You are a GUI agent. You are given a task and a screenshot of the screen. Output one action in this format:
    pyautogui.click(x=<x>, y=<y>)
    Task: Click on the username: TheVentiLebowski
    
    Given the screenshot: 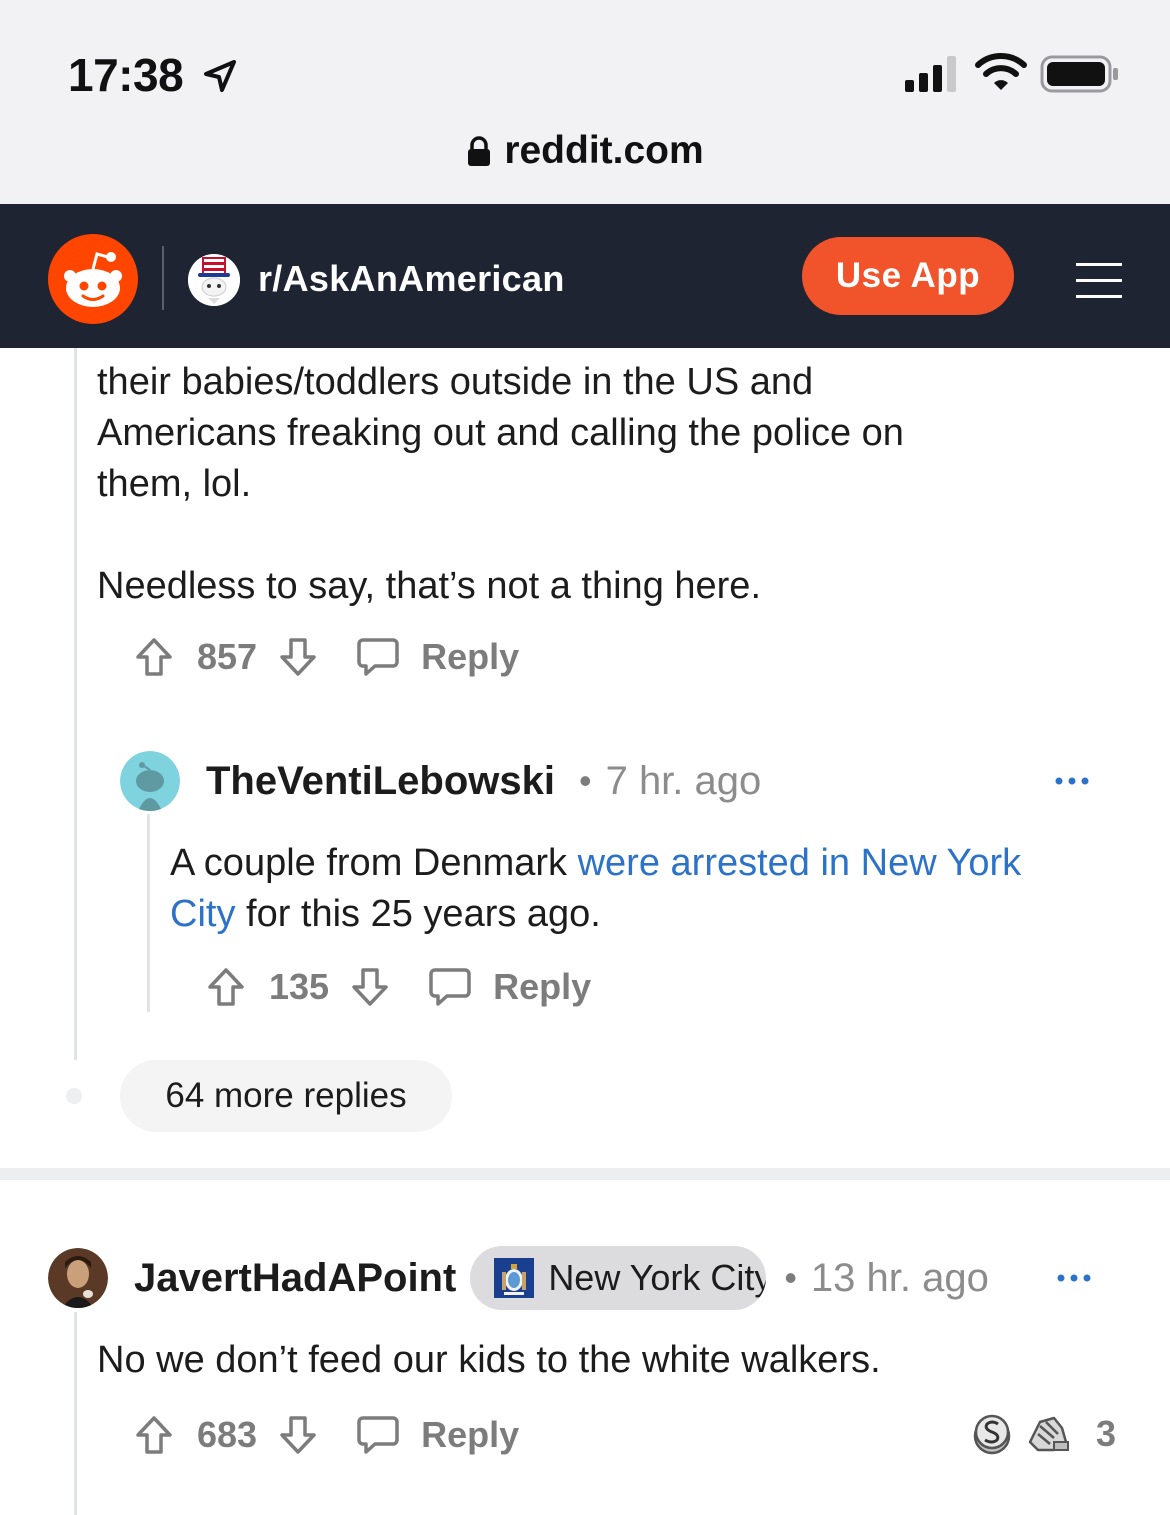 What is the action you would take?
    pyautogui.click(x=380, y=781)
    